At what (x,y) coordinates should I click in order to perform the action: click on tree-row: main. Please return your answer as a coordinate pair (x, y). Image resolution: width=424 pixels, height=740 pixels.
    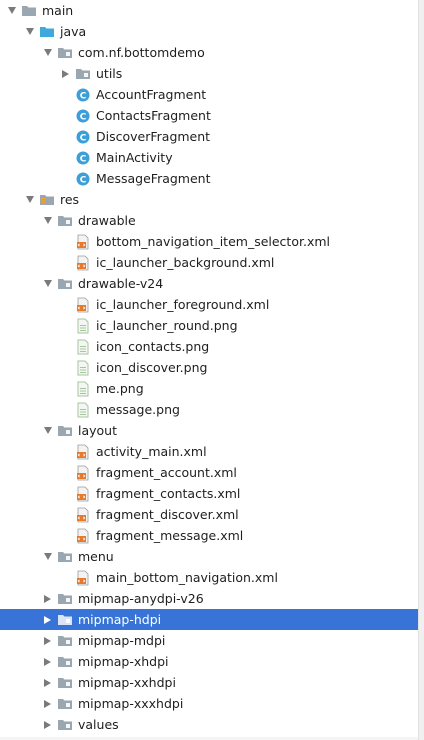
    Looking at the image, I should click on (209, 10).